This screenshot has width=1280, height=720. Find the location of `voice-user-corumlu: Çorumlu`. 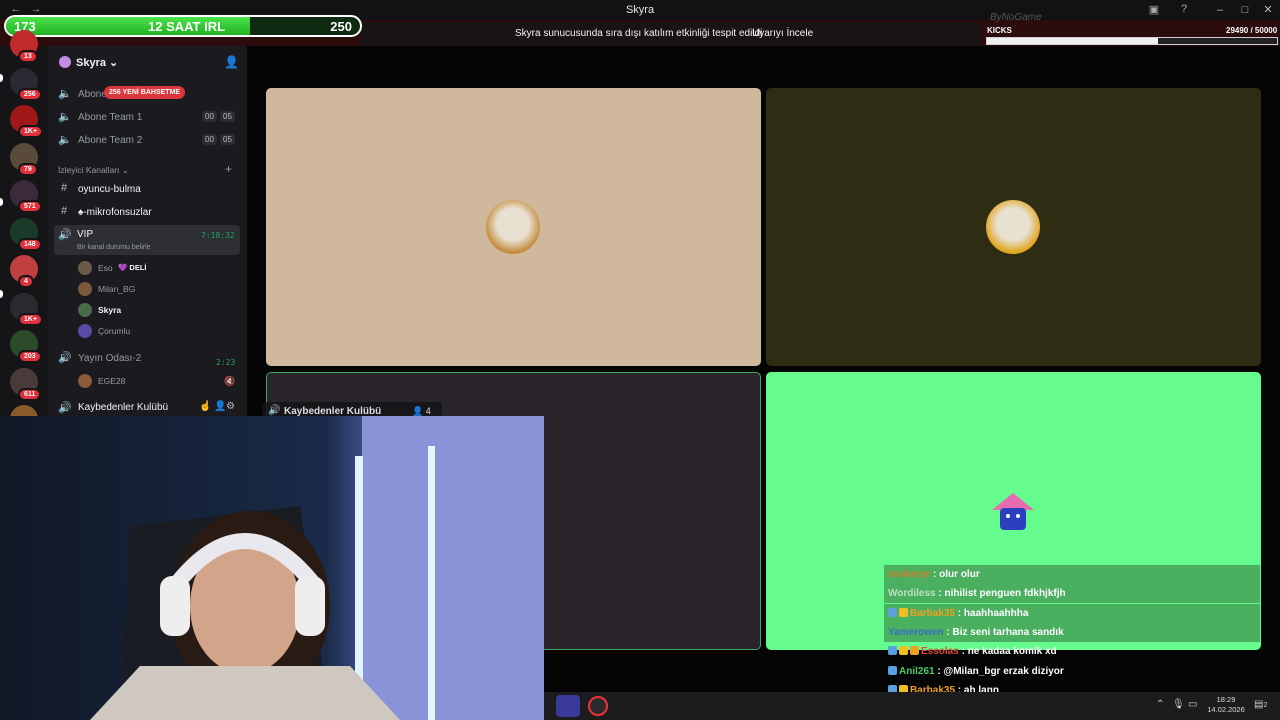

voice-user-corumlu: Çorumlu is located at coordinates (156, 331).